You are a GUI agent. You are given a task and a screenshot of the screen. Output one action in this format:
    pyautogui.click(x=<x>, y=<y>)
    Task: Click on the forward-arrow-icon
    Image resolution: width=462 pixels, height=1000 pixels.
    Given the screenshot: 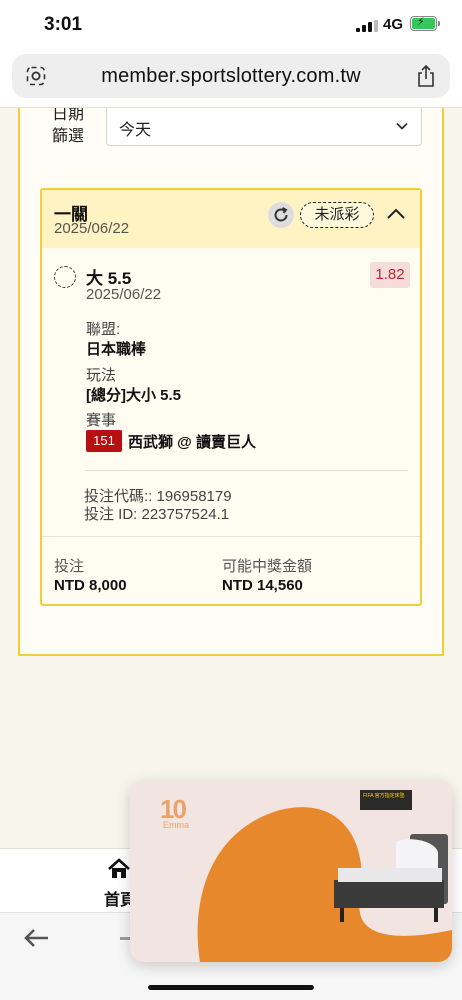 What is the action you would take?
    pyautogui.click(x=125, y=938)
    